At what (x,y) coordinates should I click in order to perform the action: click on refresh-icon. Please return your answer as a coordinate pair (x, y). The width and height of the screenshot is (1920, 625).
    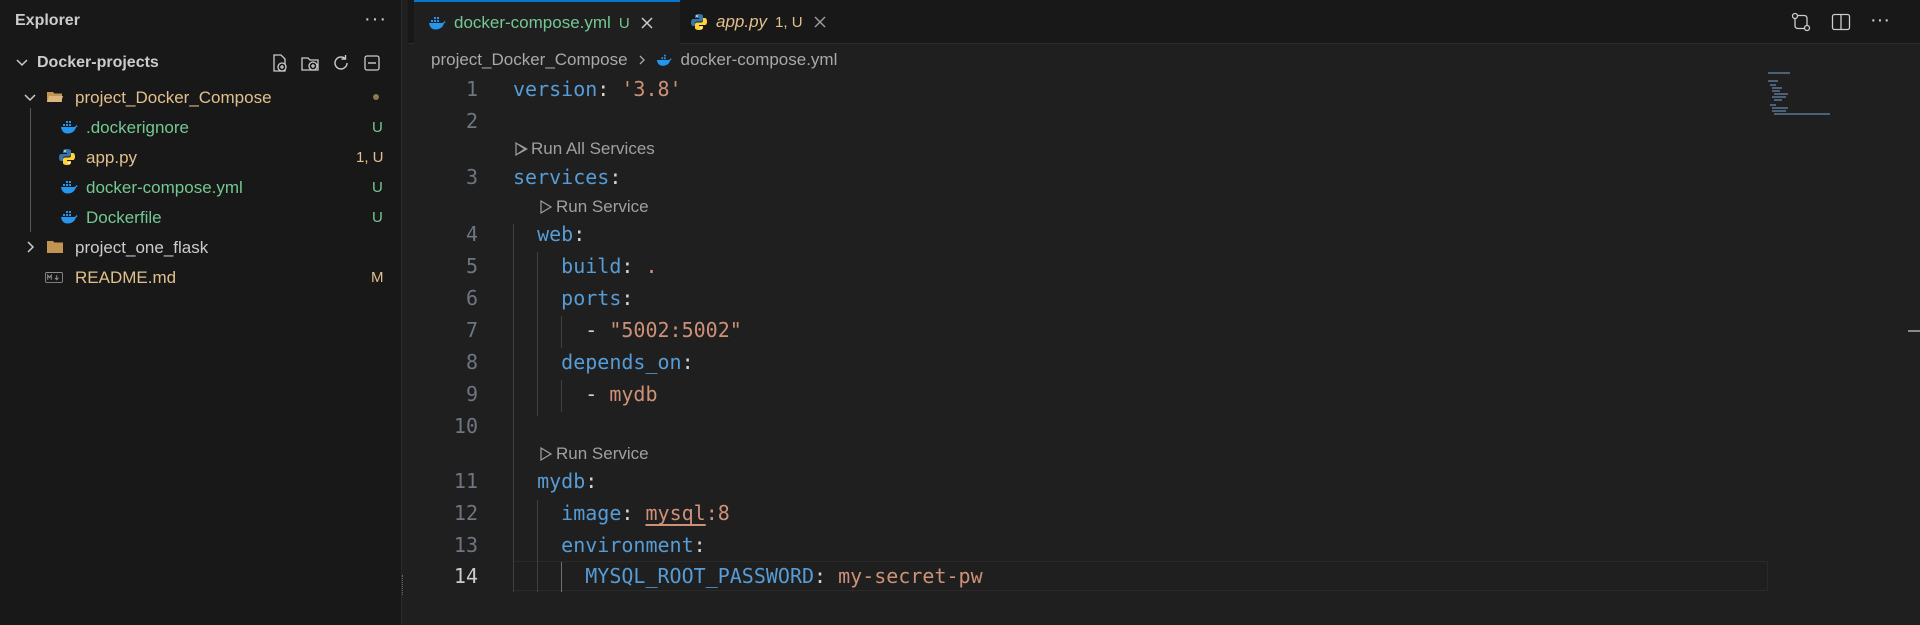
    Looking at the image, I should click on (341, 63).